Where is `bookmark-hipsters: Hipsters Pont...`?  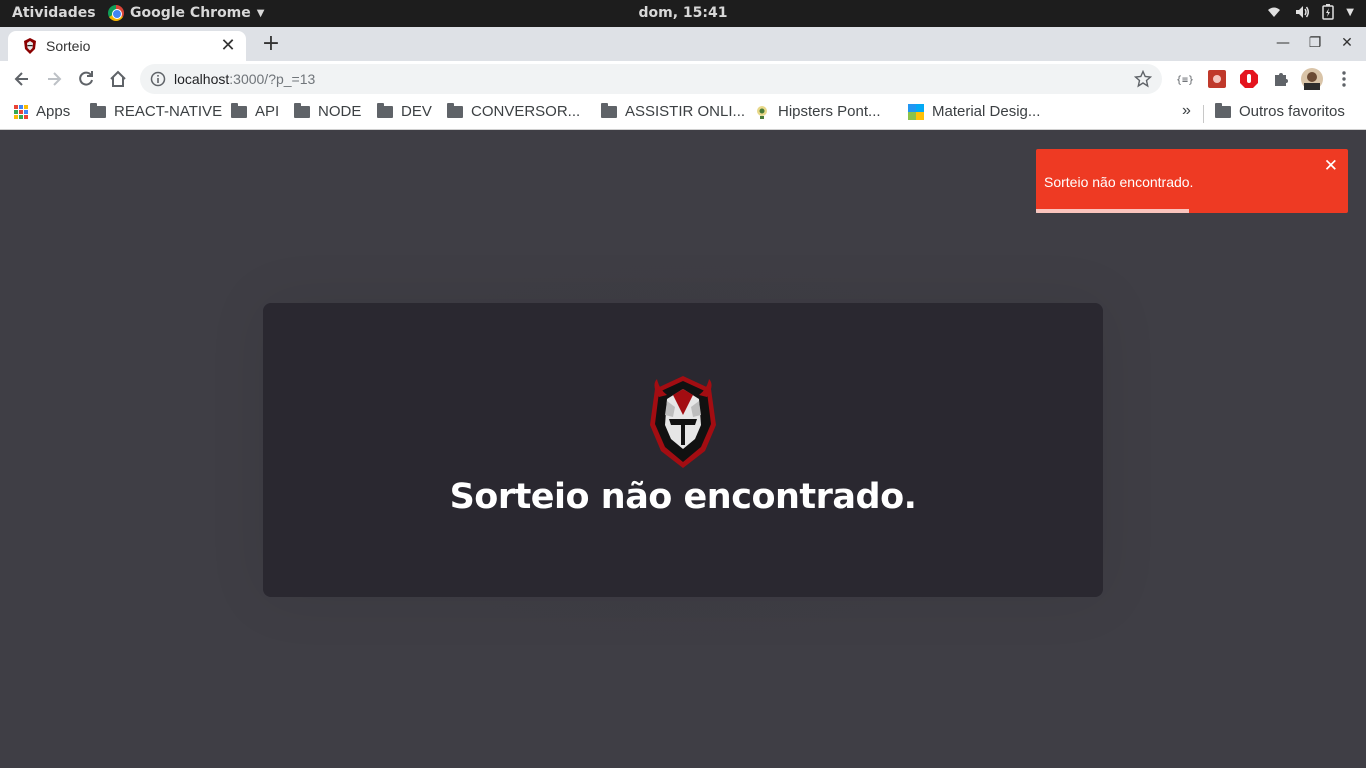 bookmark-hipsters: Hipsters Pont... is located at coordinates (817, 111).